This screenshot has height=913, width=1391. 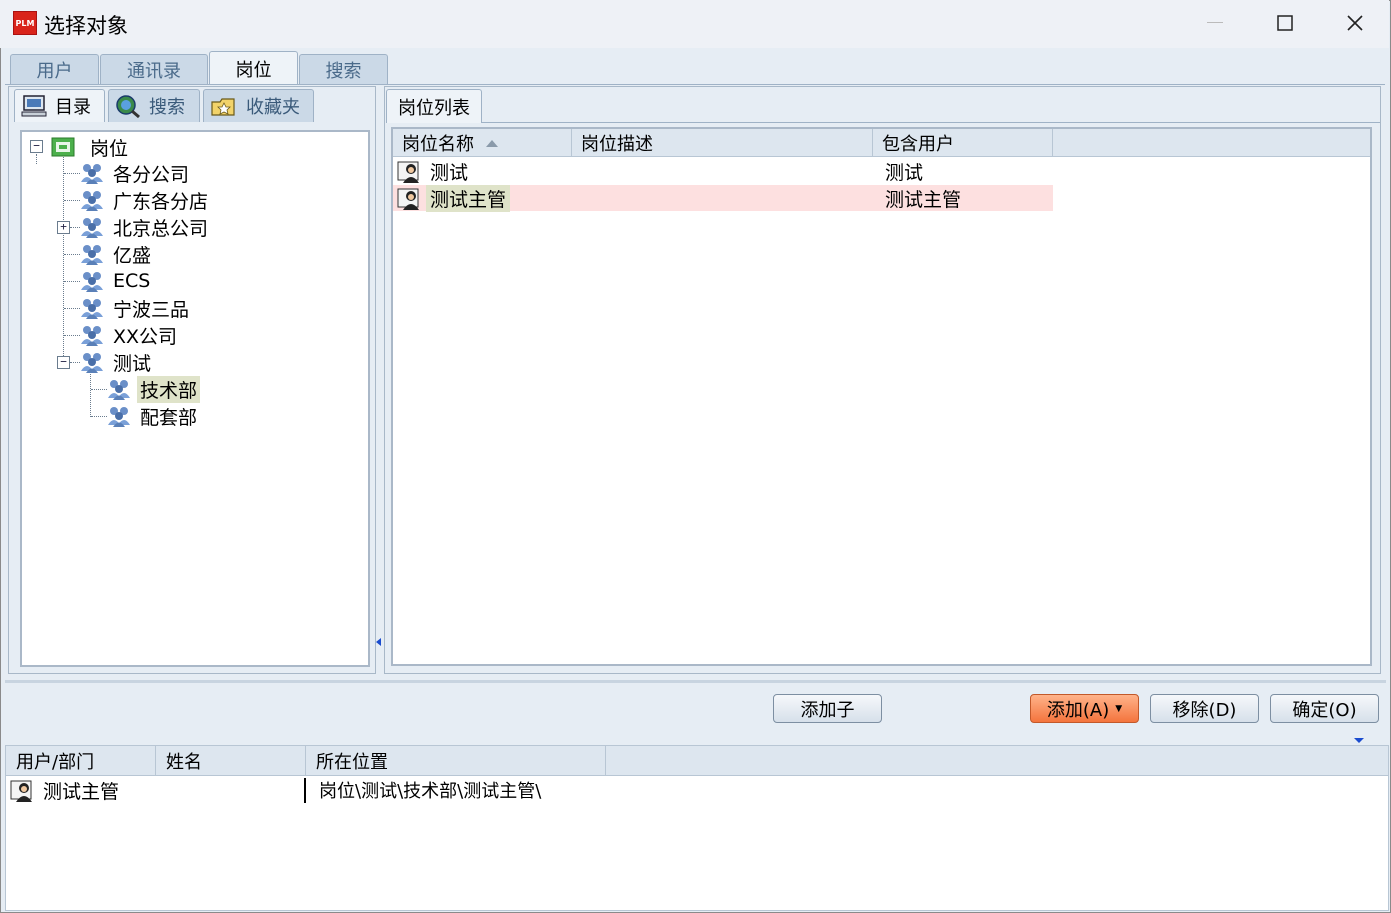 I want to click on tab-positions: 岗位, so click(x=253, y=68).